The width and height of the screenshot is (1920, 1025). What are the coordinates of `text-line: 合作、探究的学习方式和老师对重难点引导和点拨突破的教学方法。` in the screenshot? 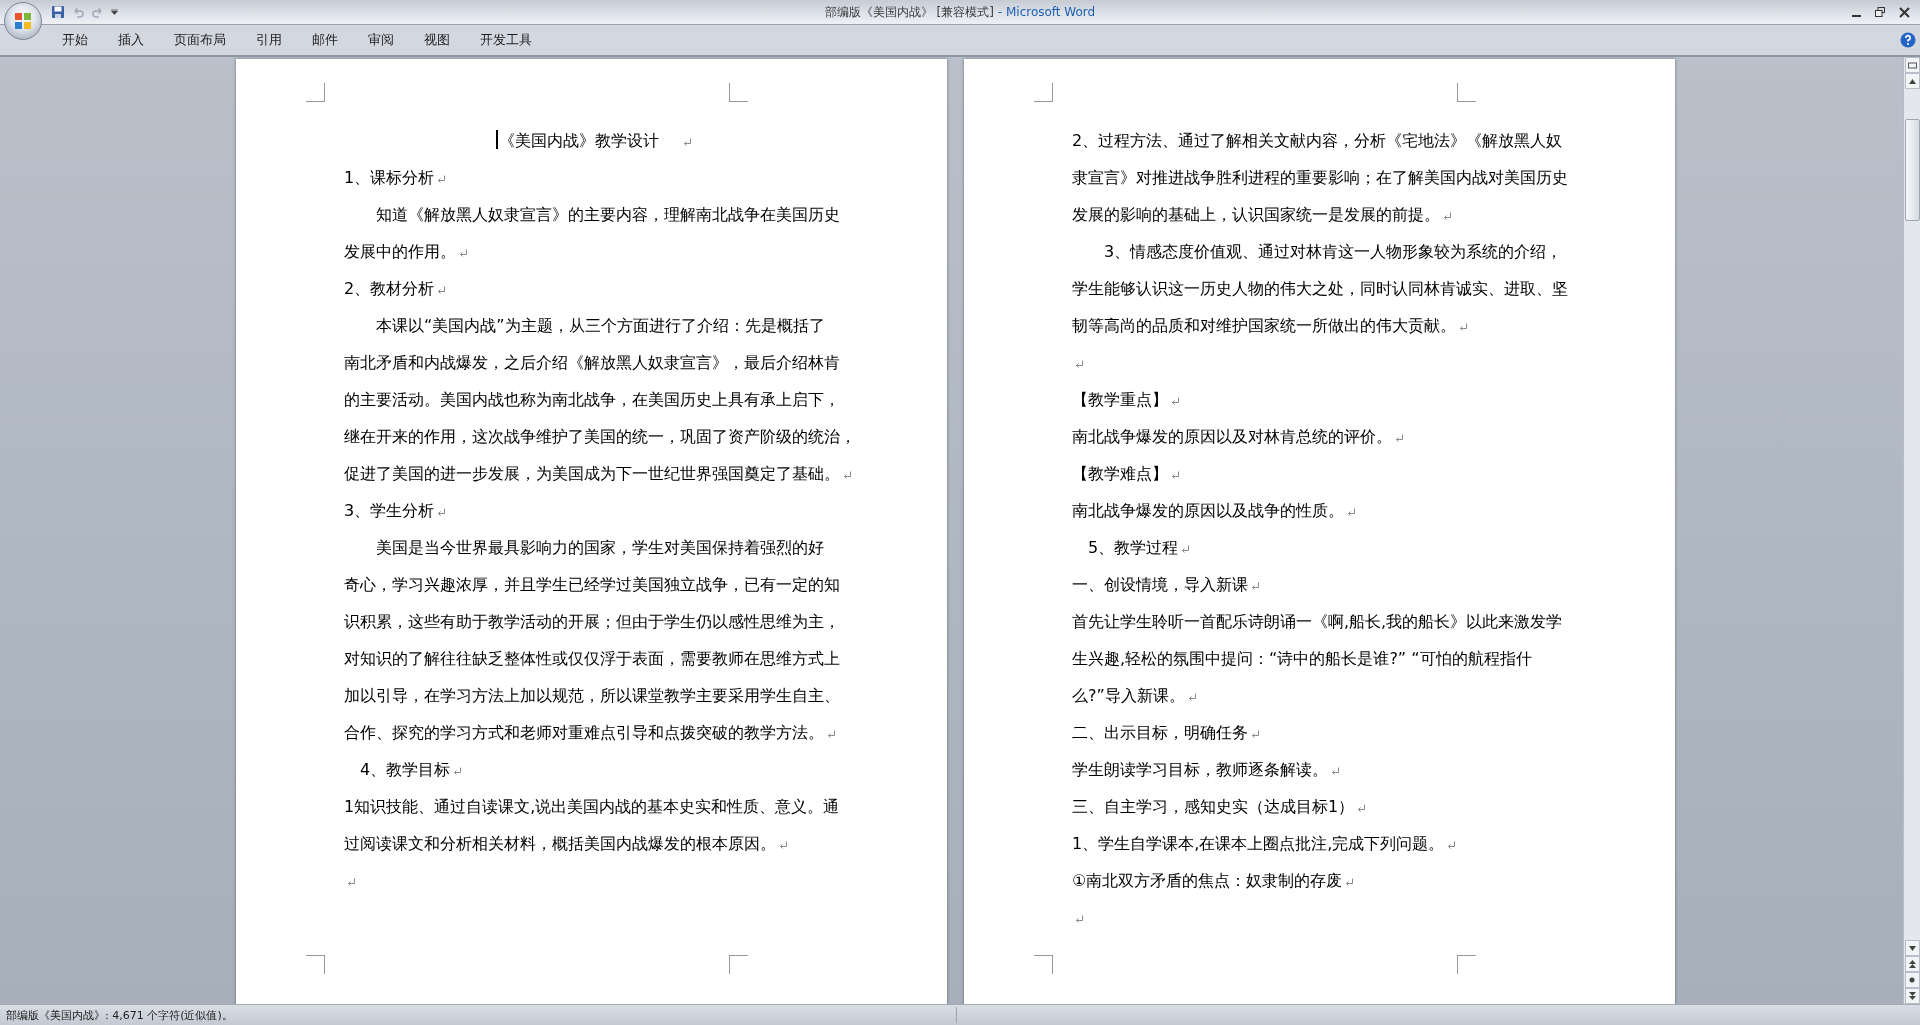 It's located at (584, 732).